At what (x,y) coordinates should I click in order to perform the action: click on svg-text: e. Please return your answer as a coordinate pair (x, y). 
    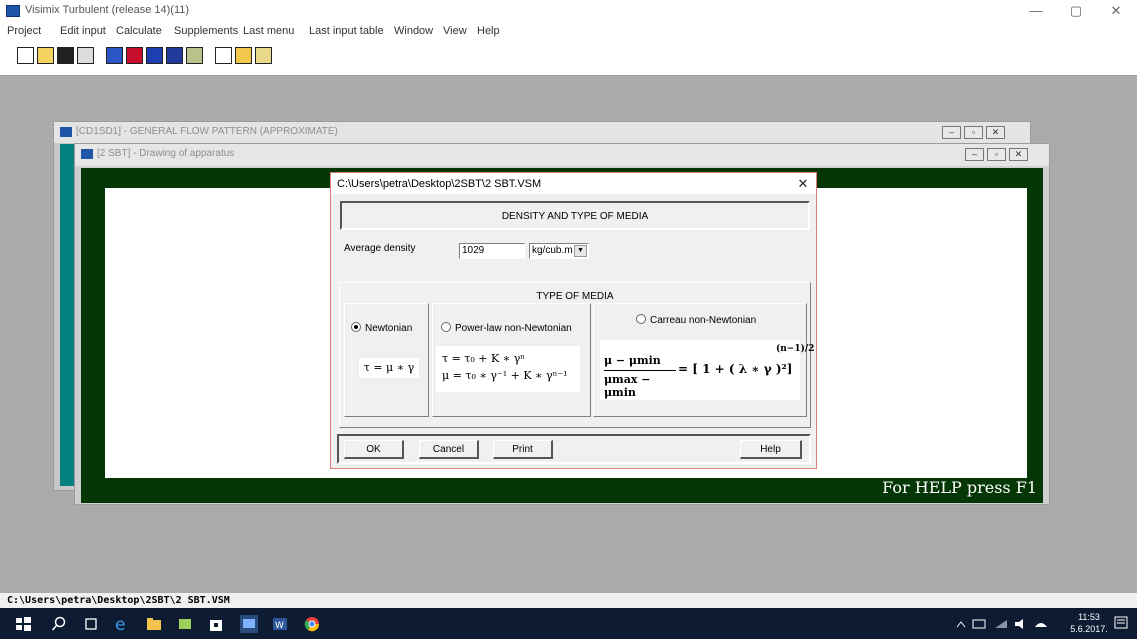
    Looking at the image, I should click on (120, 624).